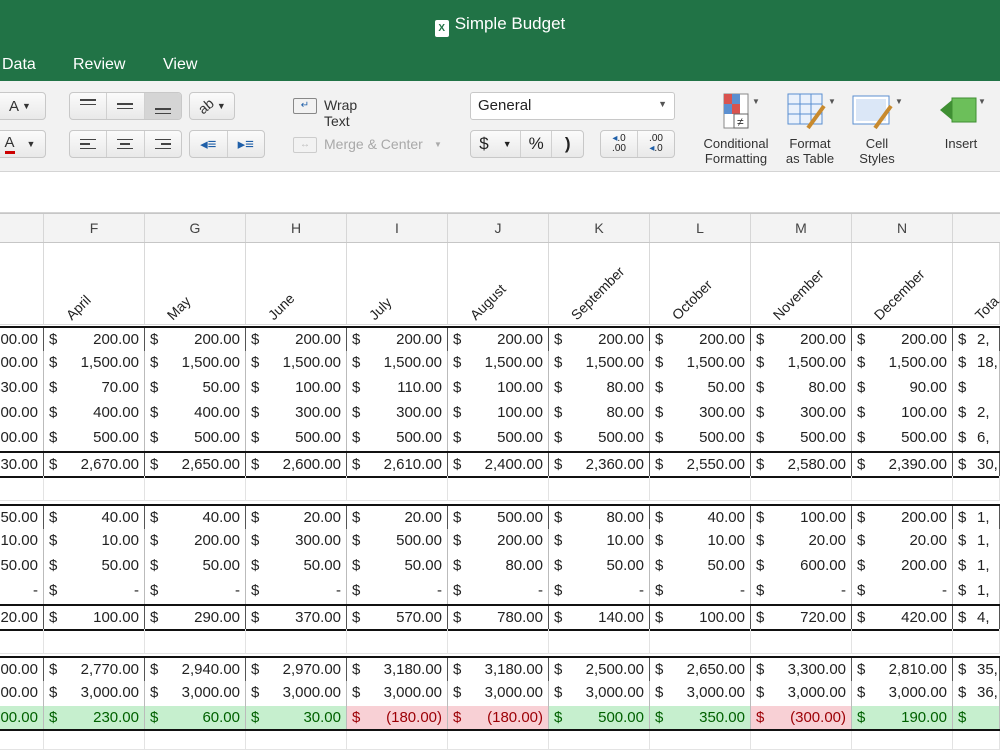 This screenshot has height=750, width=1000. What do you see at coordinates (976, 693) in the screenshot?
I see `grid-cell: $36,` at bounding box center [976, 693].